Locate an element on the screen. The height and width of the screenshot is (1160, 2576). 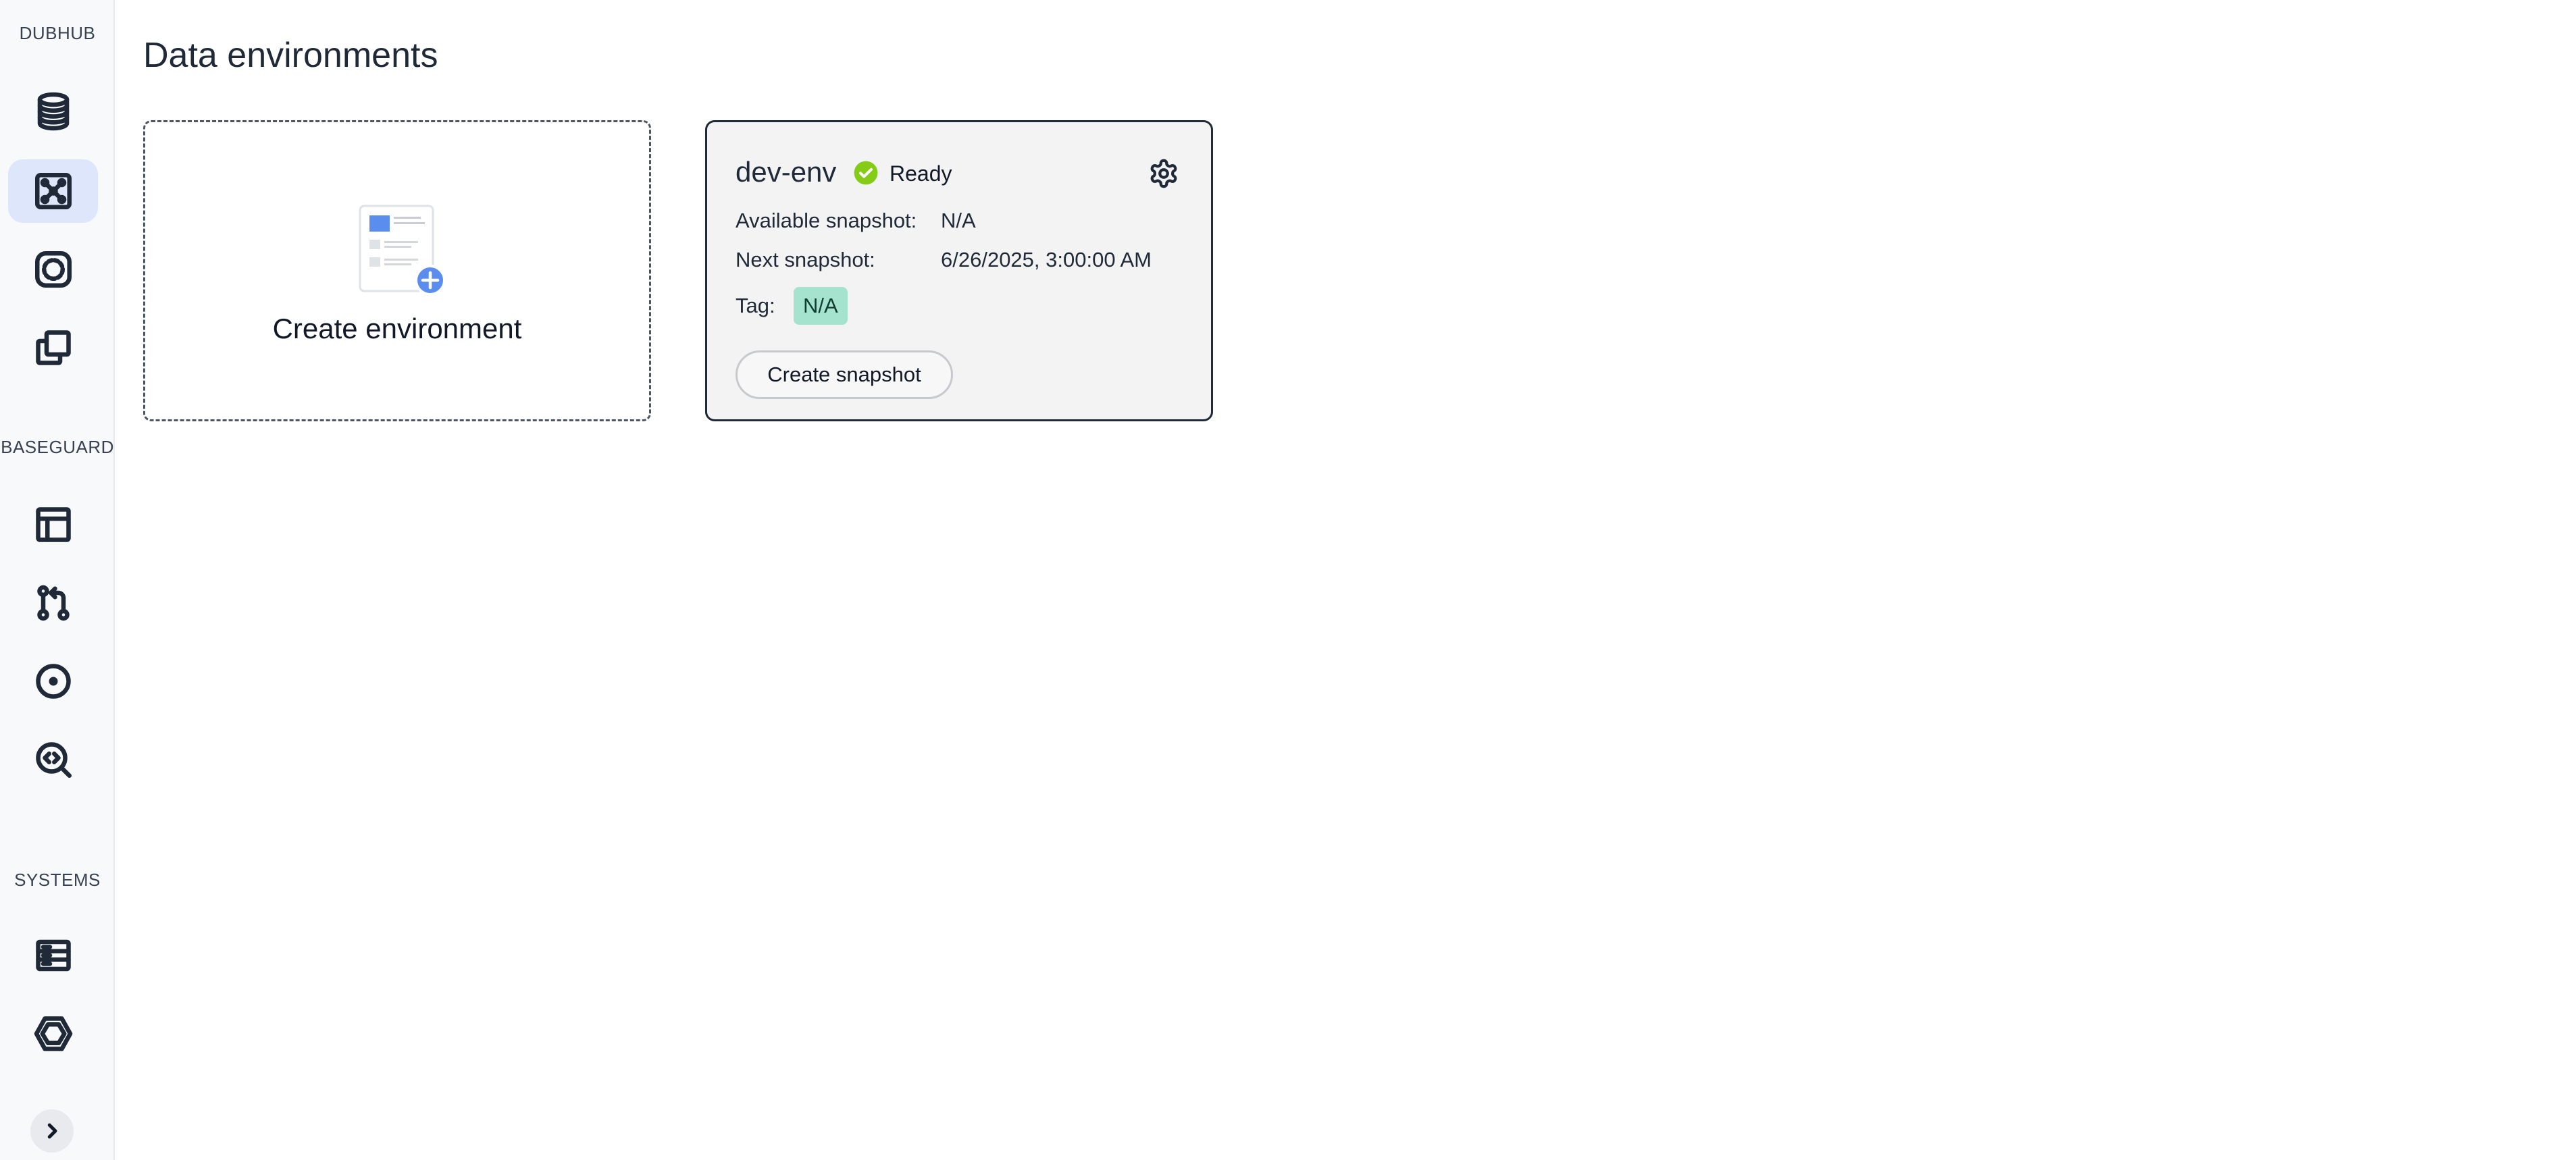
nav-item-checks is located at coordinates (53, 681).